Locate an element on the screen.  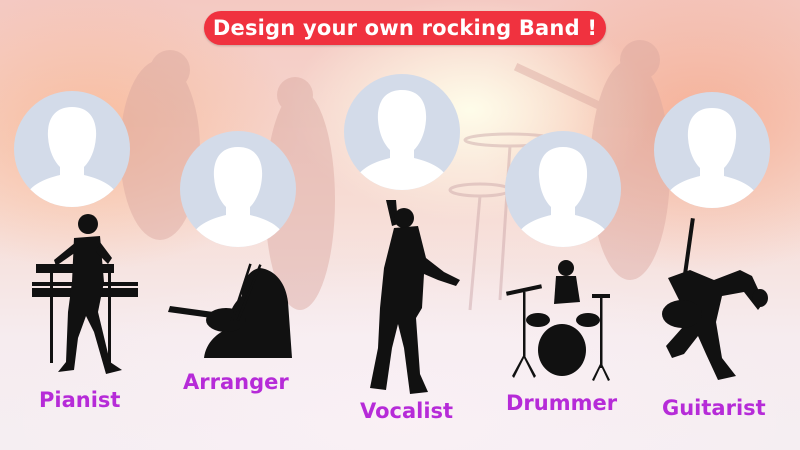
arranger-avatar is located at coordinates (238, 189).